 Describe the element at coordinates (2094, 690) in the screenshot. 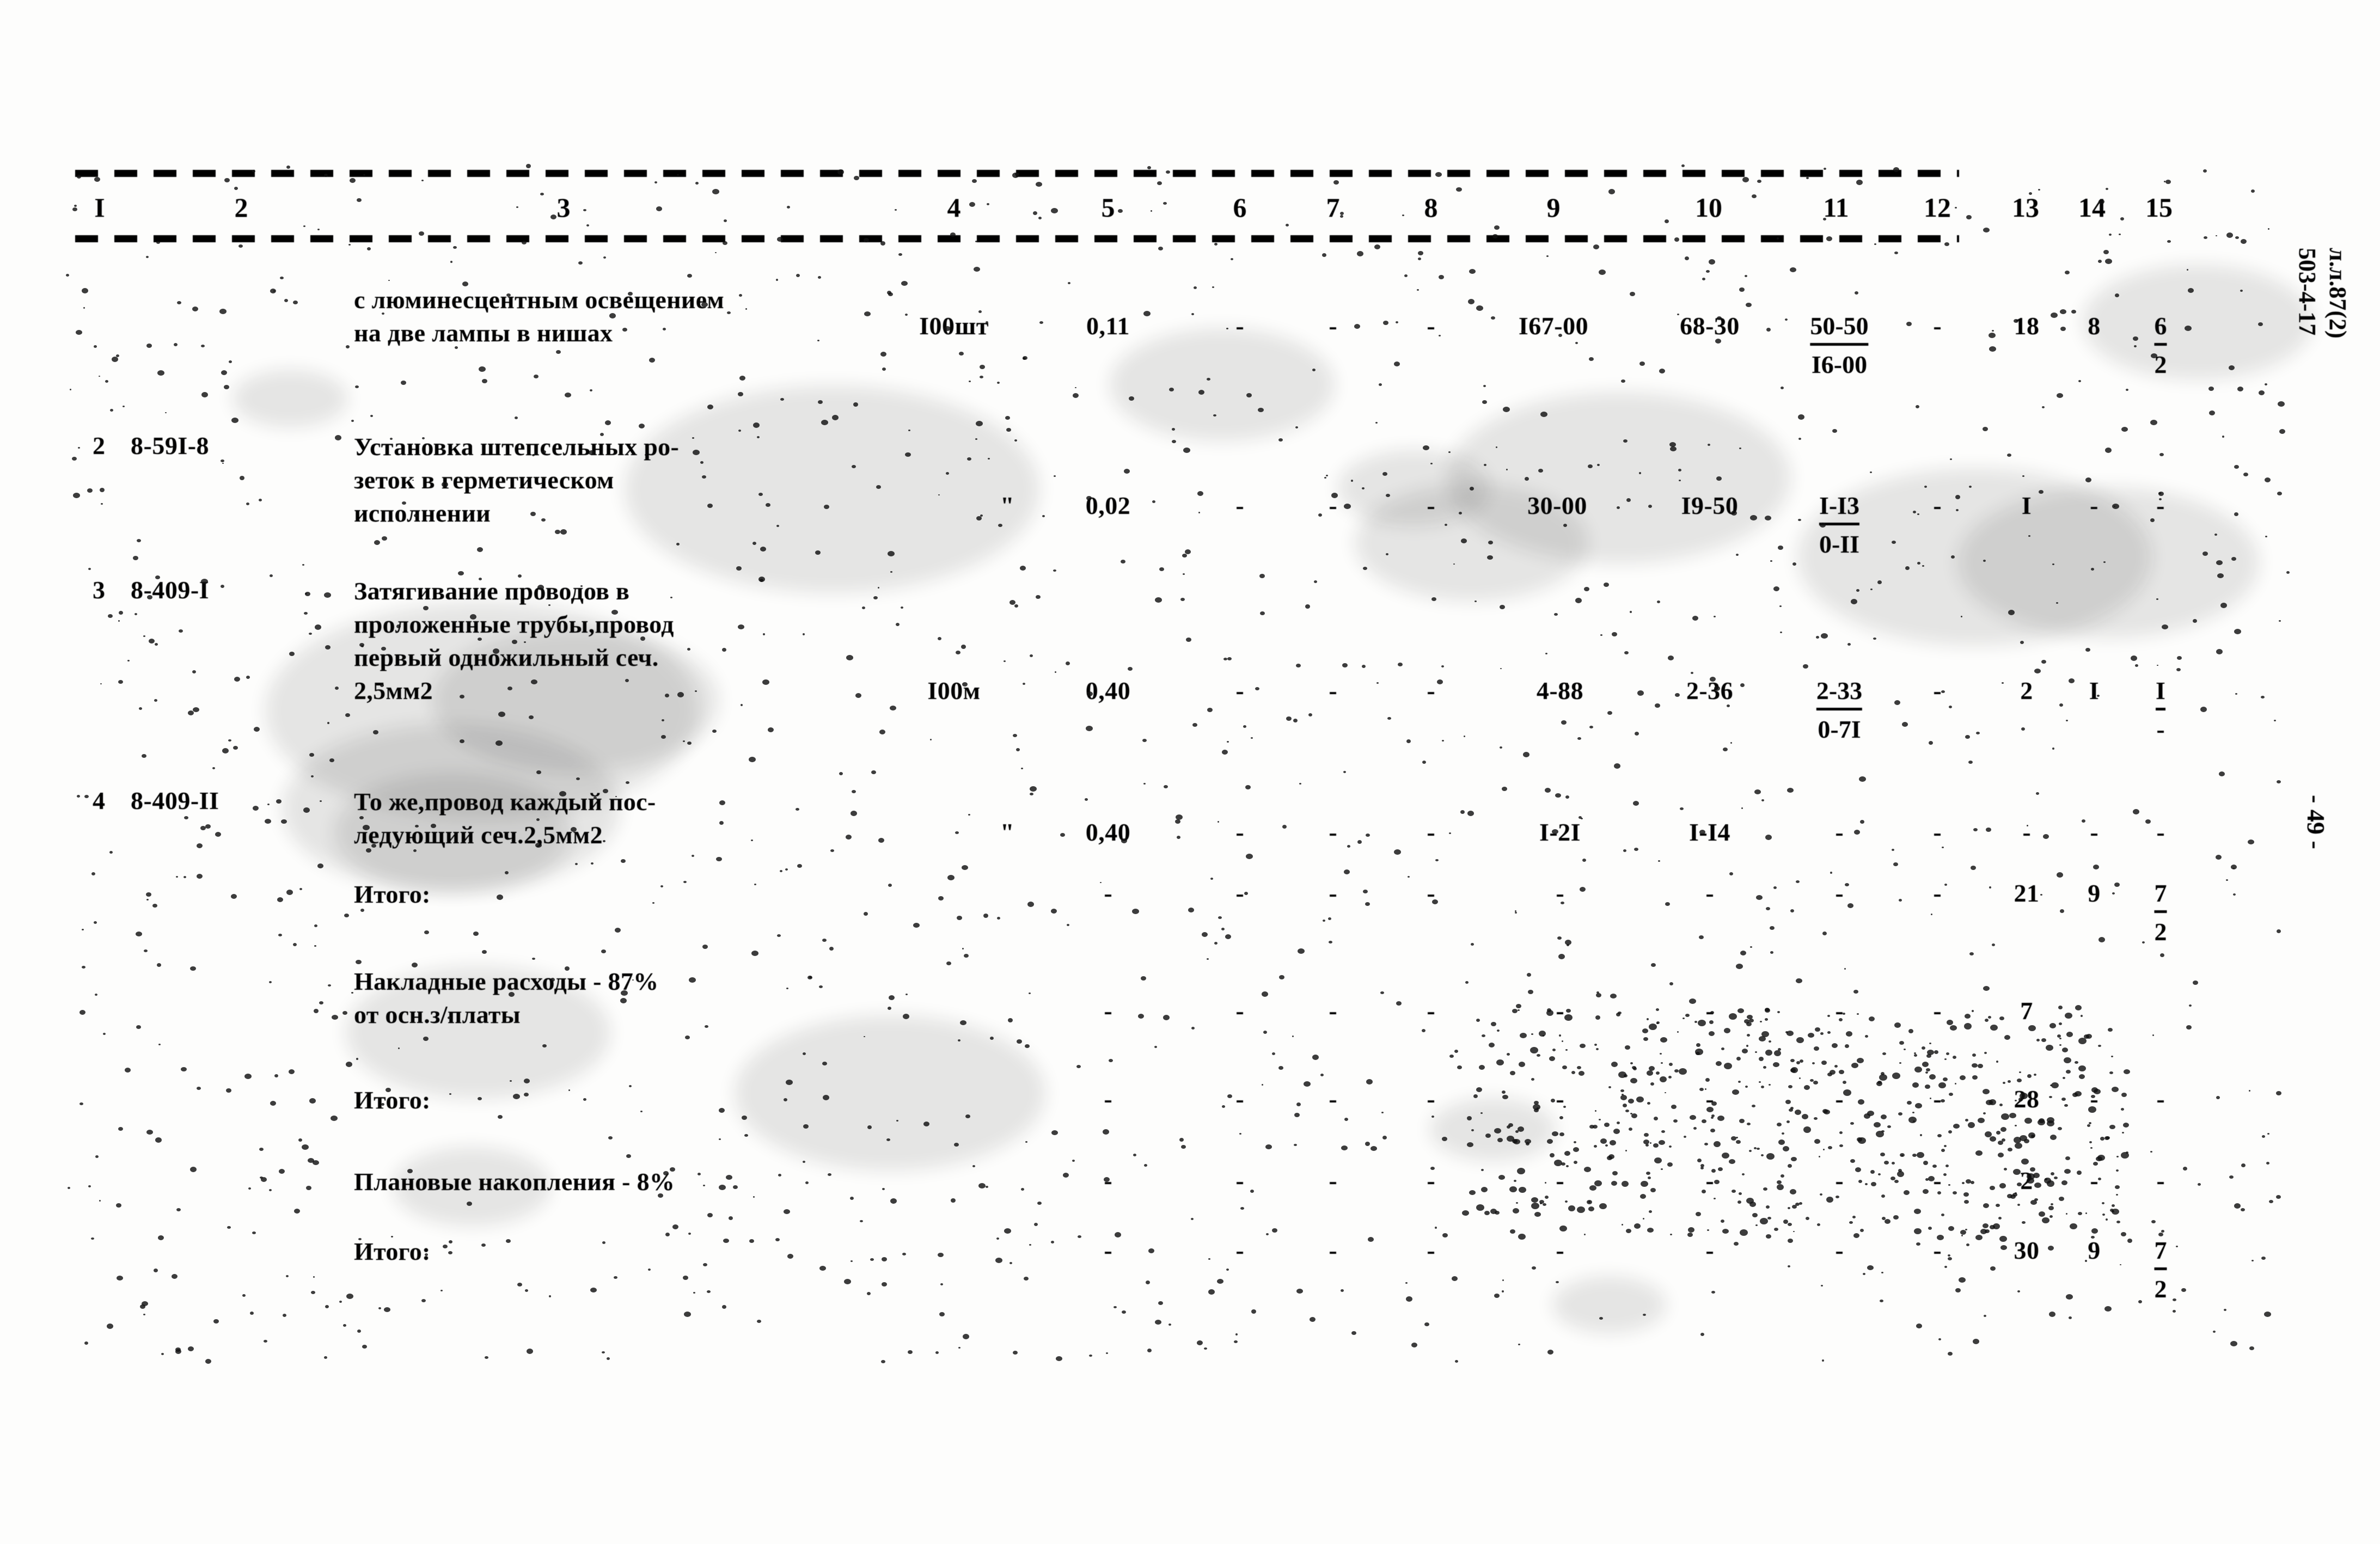

I see `row-cell-14: I` at that location.